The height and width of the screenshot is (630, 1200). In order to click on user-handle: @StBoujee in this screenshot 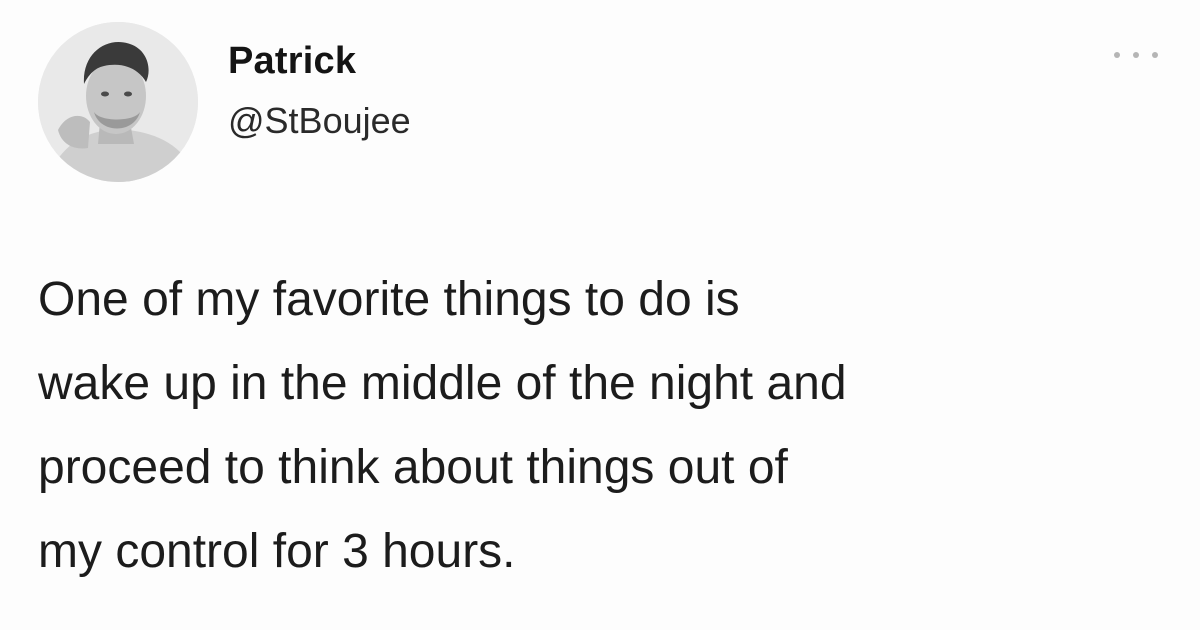, I will do `click(319, 121)`.